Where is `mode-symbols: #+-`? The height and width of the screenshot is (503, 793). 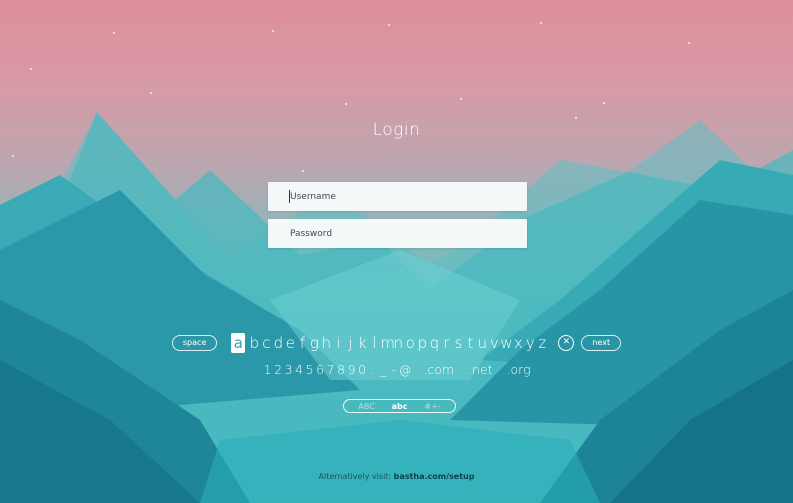
mode-symbols: #+- is located at coordinates (432, 406).